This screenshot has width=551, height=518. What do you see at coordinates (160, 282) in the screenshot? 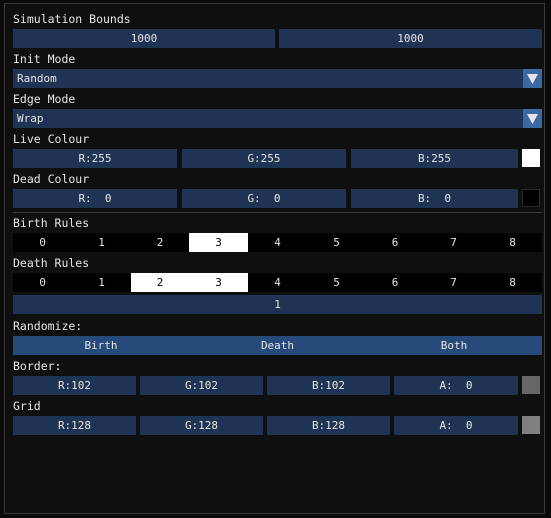
I see `death-rule-cell: 2` at bounding box center [160, 282].